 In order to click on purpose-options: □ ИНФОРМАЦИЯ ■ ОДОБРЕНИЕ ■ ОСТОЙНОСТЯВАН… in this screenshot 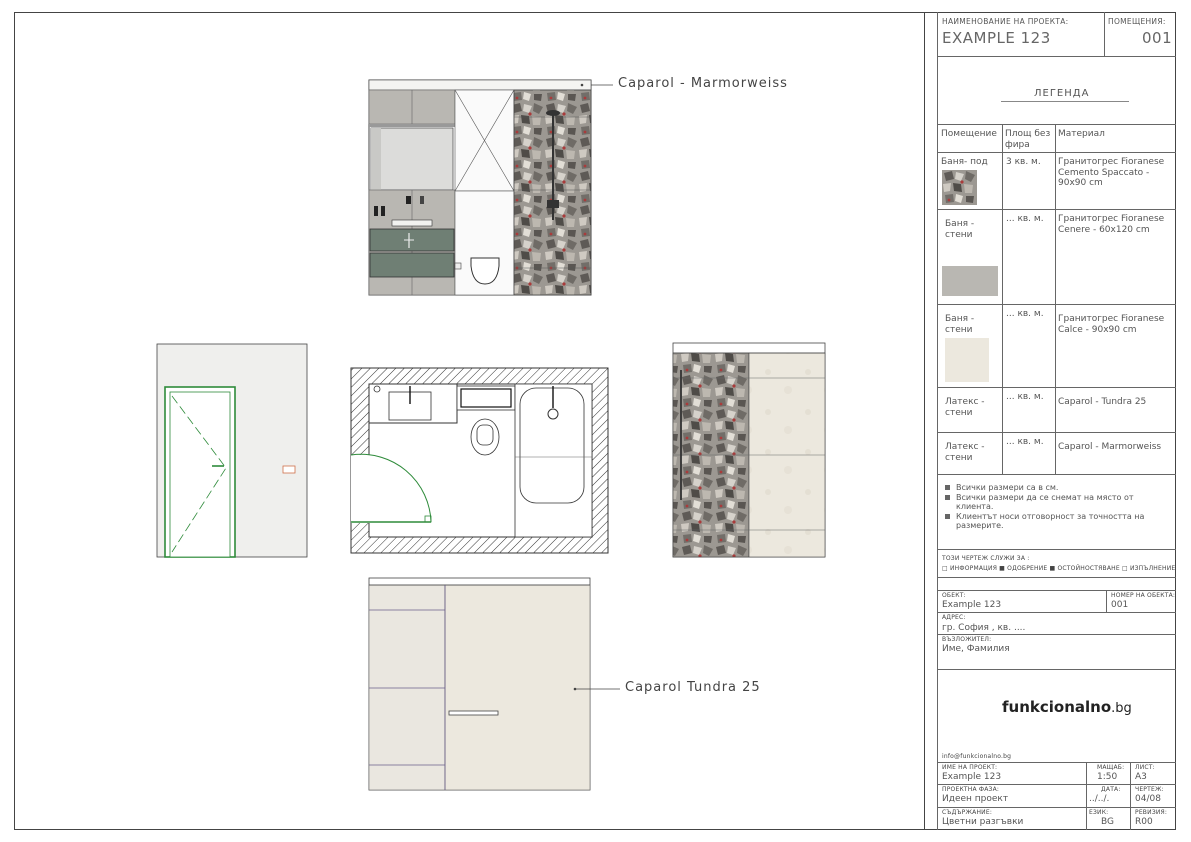, I will do `click(1059, 568)`.